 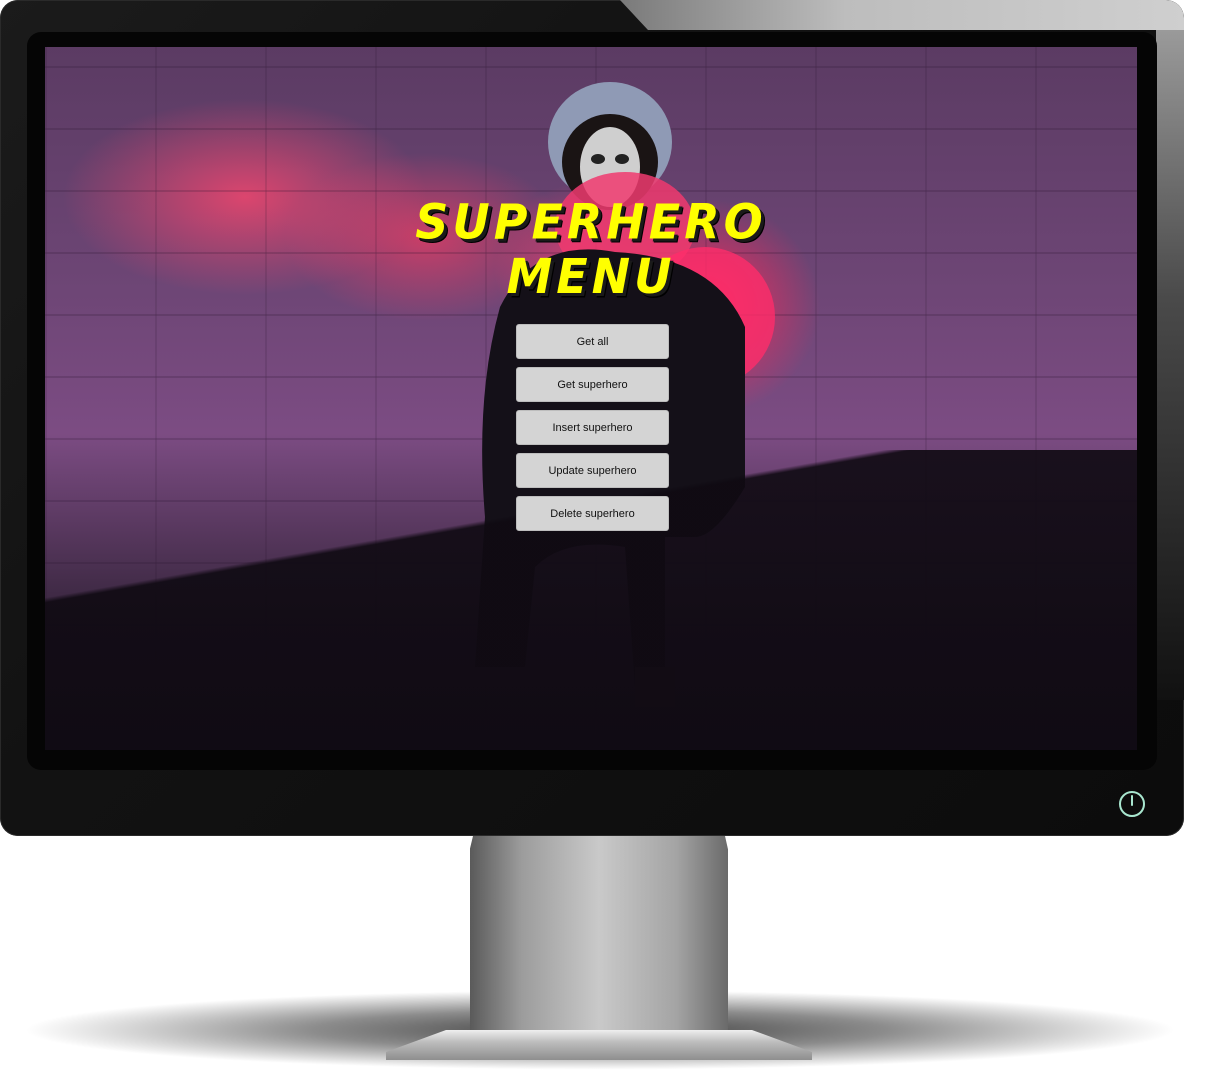 I want to click on title-line-1: SUPERHERO, so click(x=591, y=222).